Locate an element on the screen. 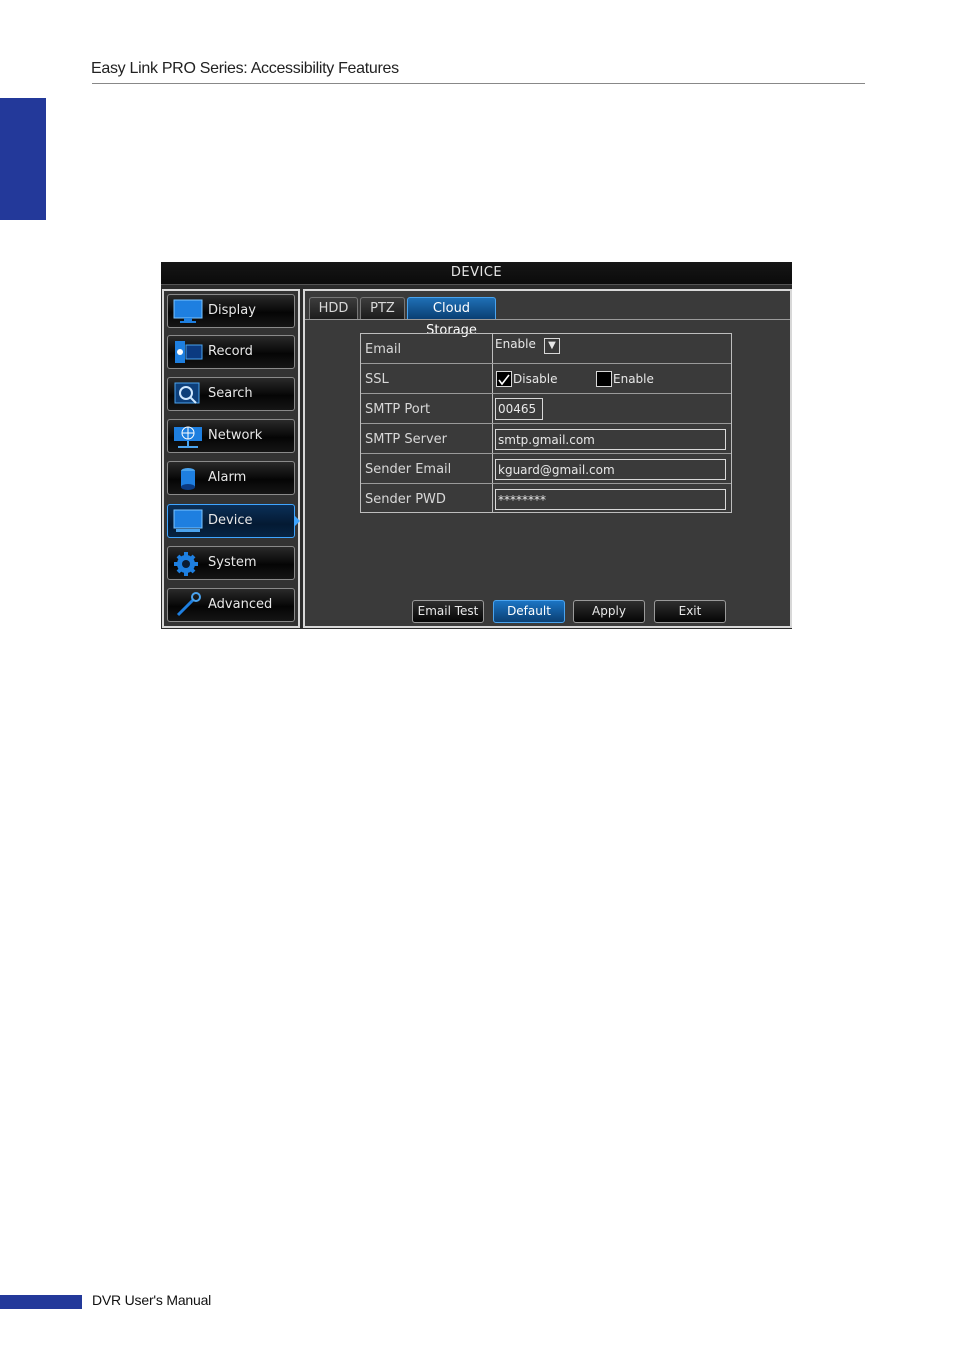 The image size is (954, 1350). sidebar-item-system: System is located at coordinates (231, 563).